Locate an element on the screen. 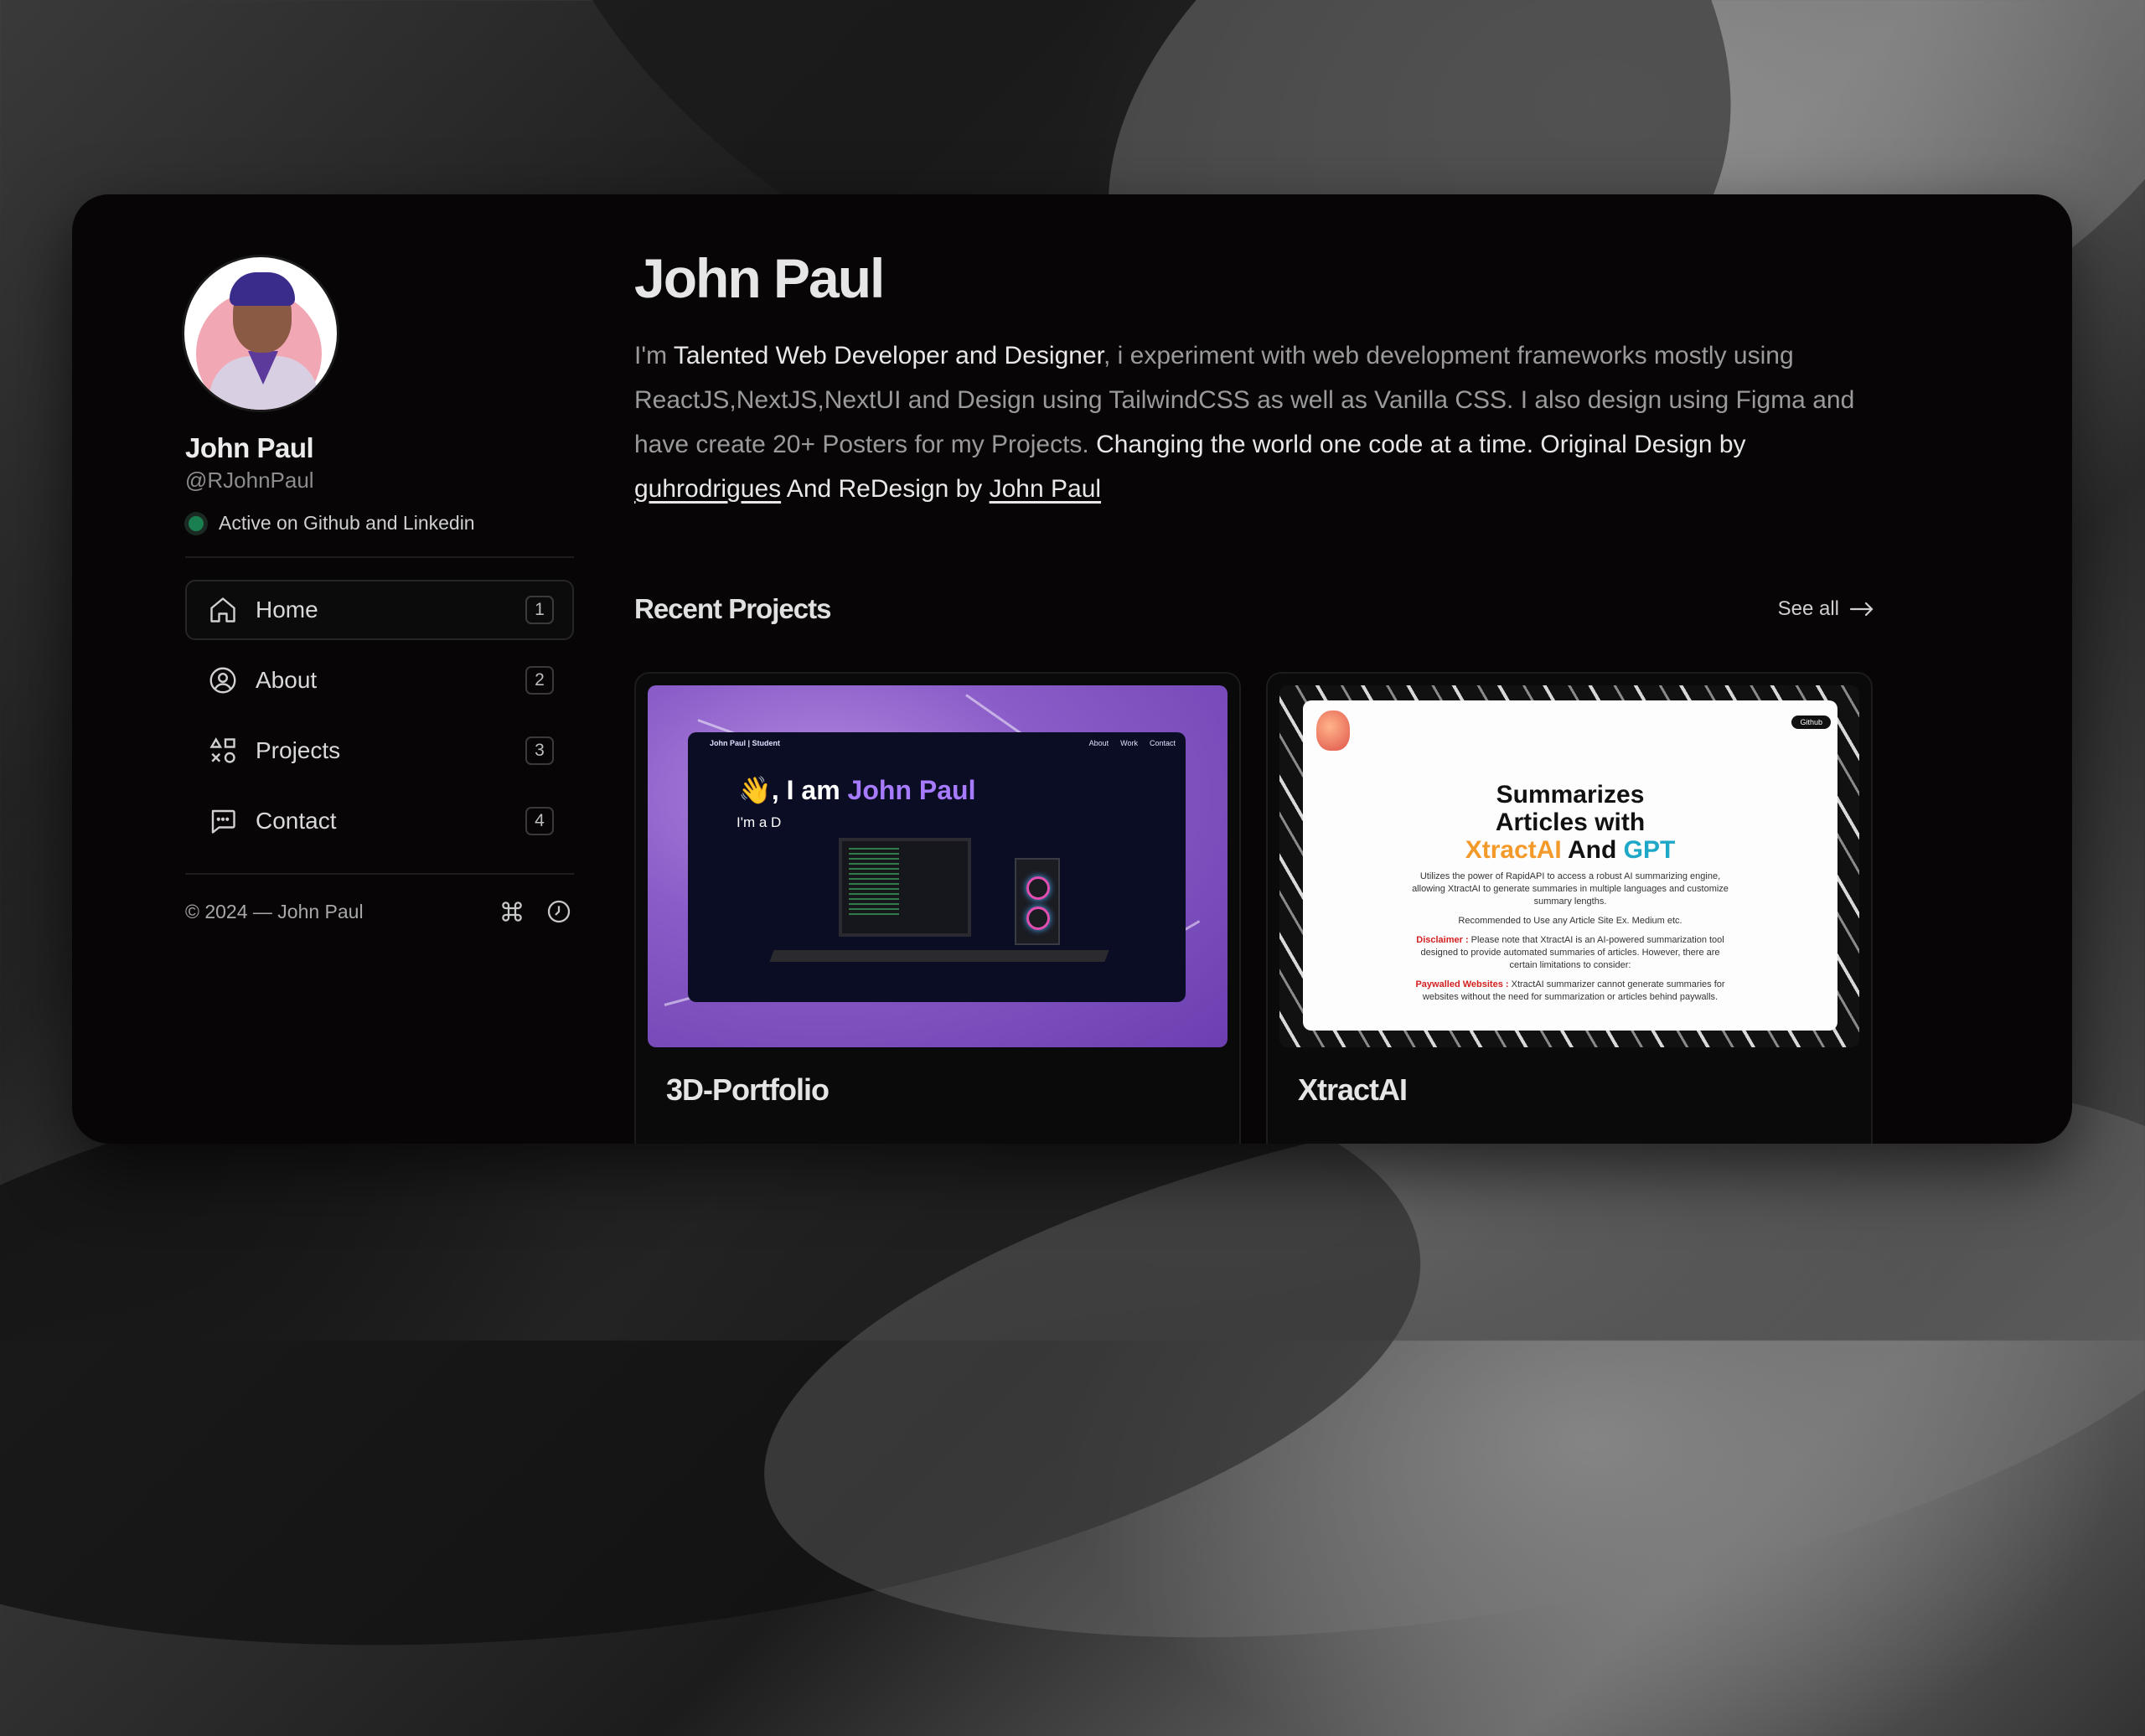 The width and height of the screenshot is (2145, 1736). thumb-nav-link: Contact is located at coordinates (1162, 743).